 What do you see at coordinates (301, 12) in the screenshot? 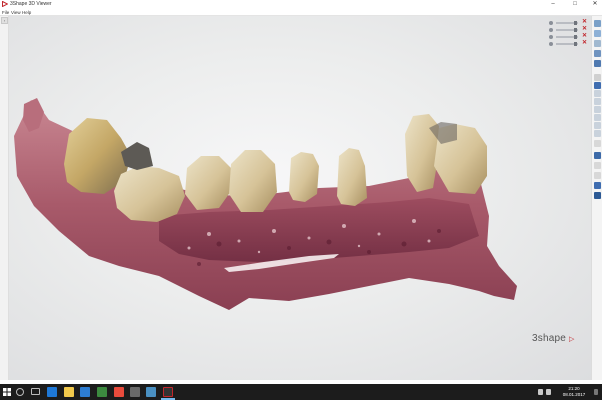
I see `menu-bar: File View Help` at bounding box center [301, 12].